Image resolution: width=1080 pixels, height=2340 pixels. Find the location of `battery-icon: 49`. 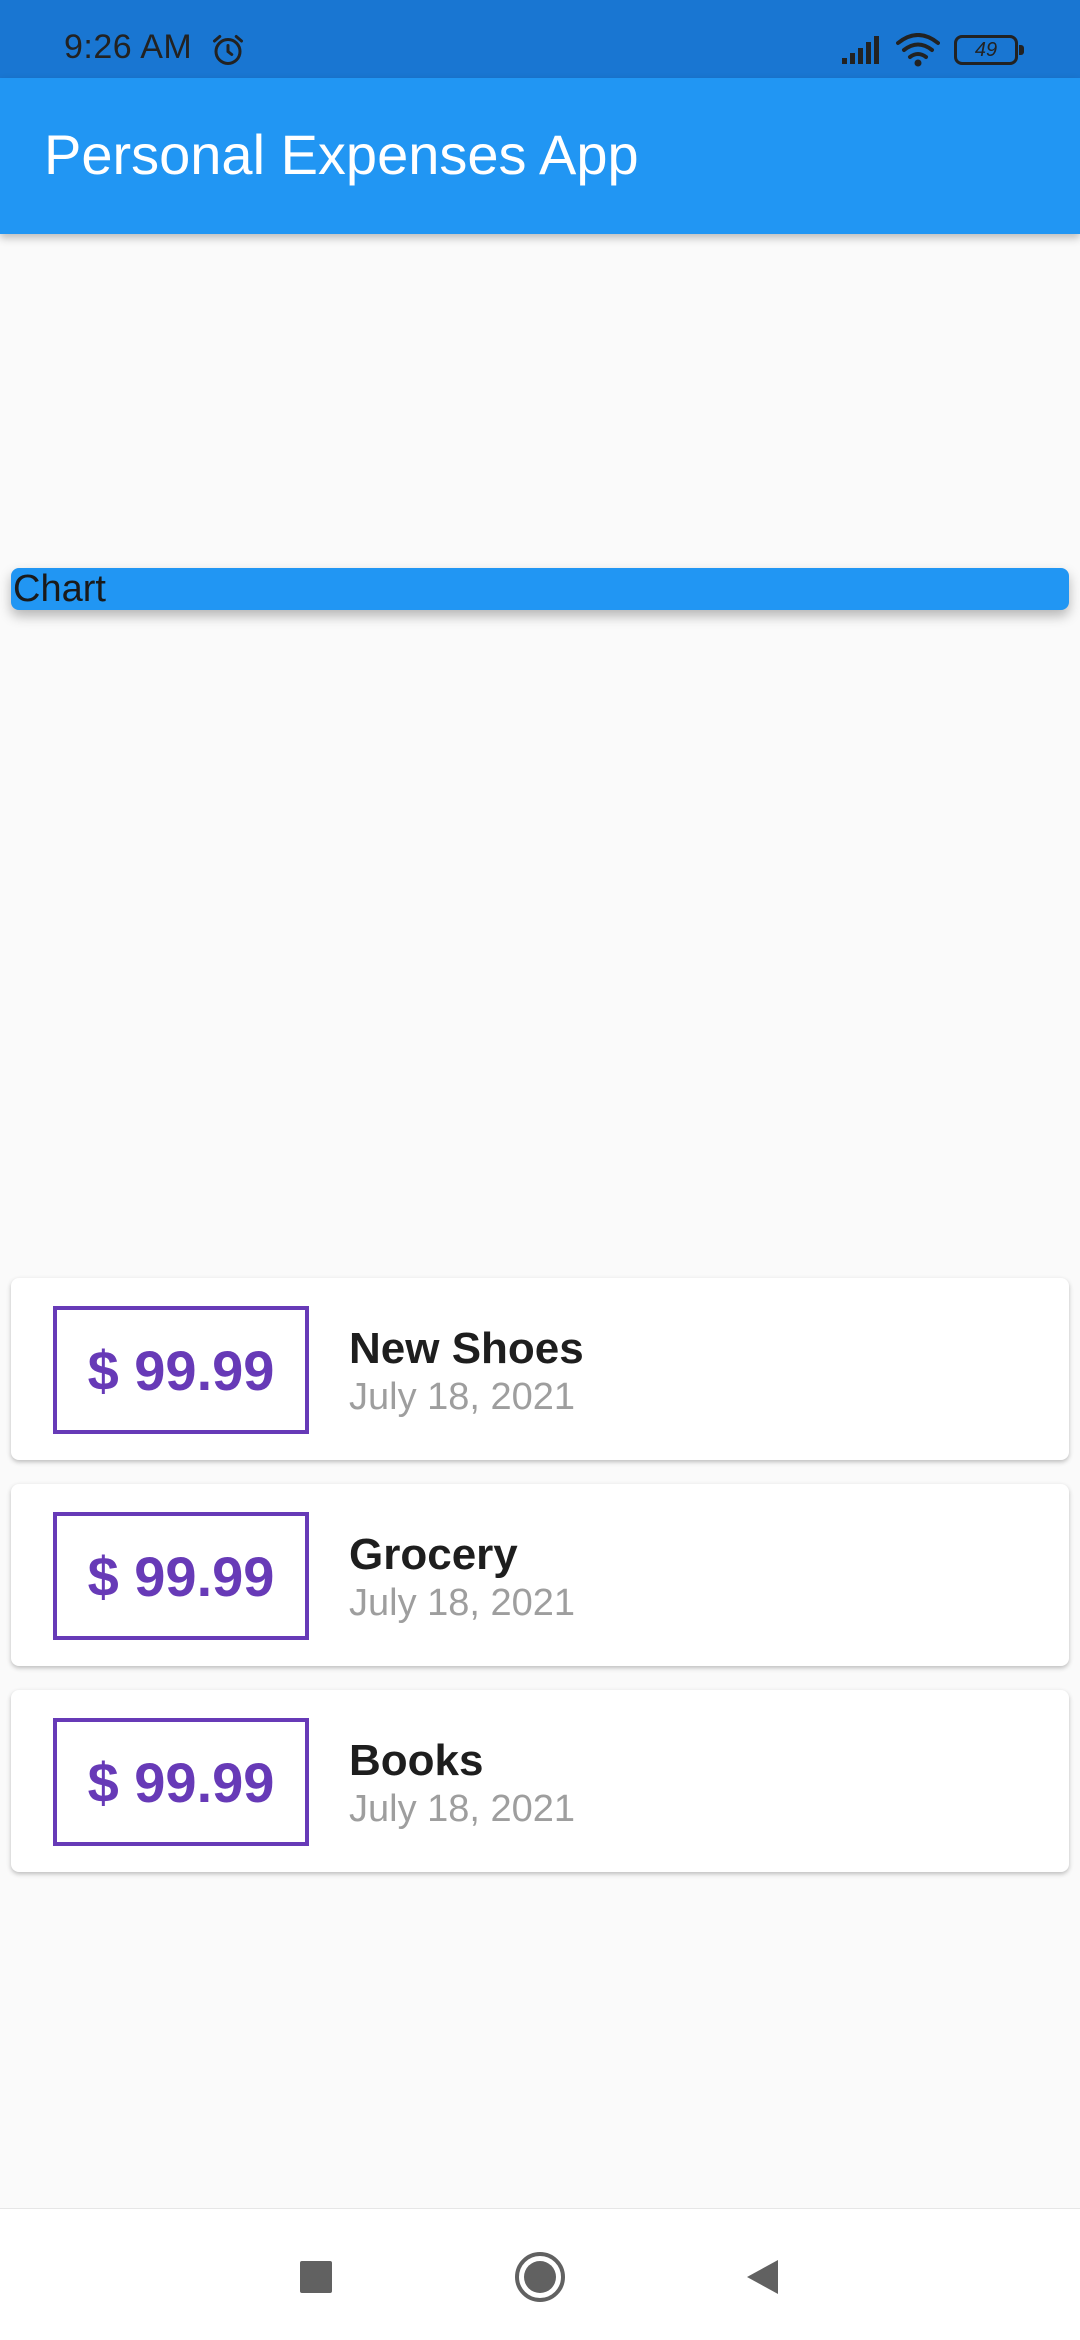

battery-icon: 49 is located at coordinates (989, 50).